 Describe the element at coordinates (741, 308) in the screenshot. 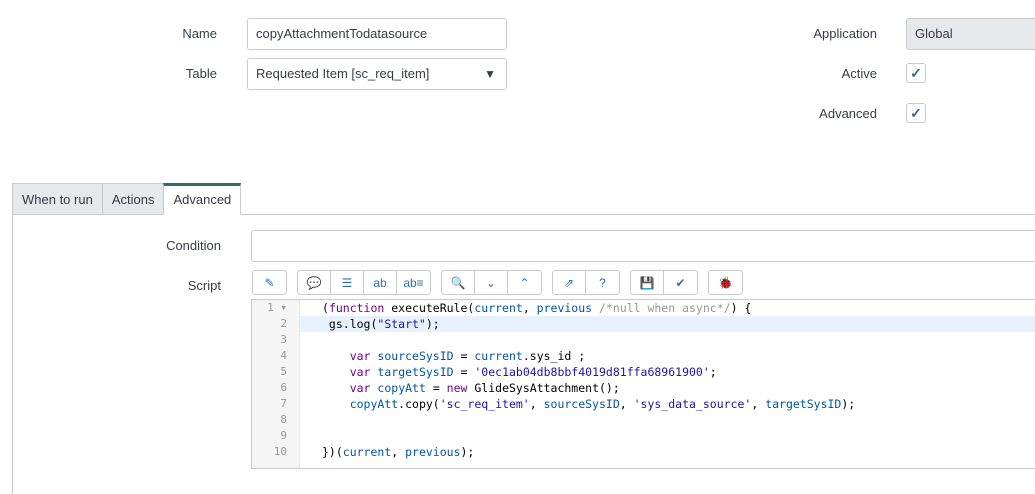

I see `code-token: ) {` at that location.